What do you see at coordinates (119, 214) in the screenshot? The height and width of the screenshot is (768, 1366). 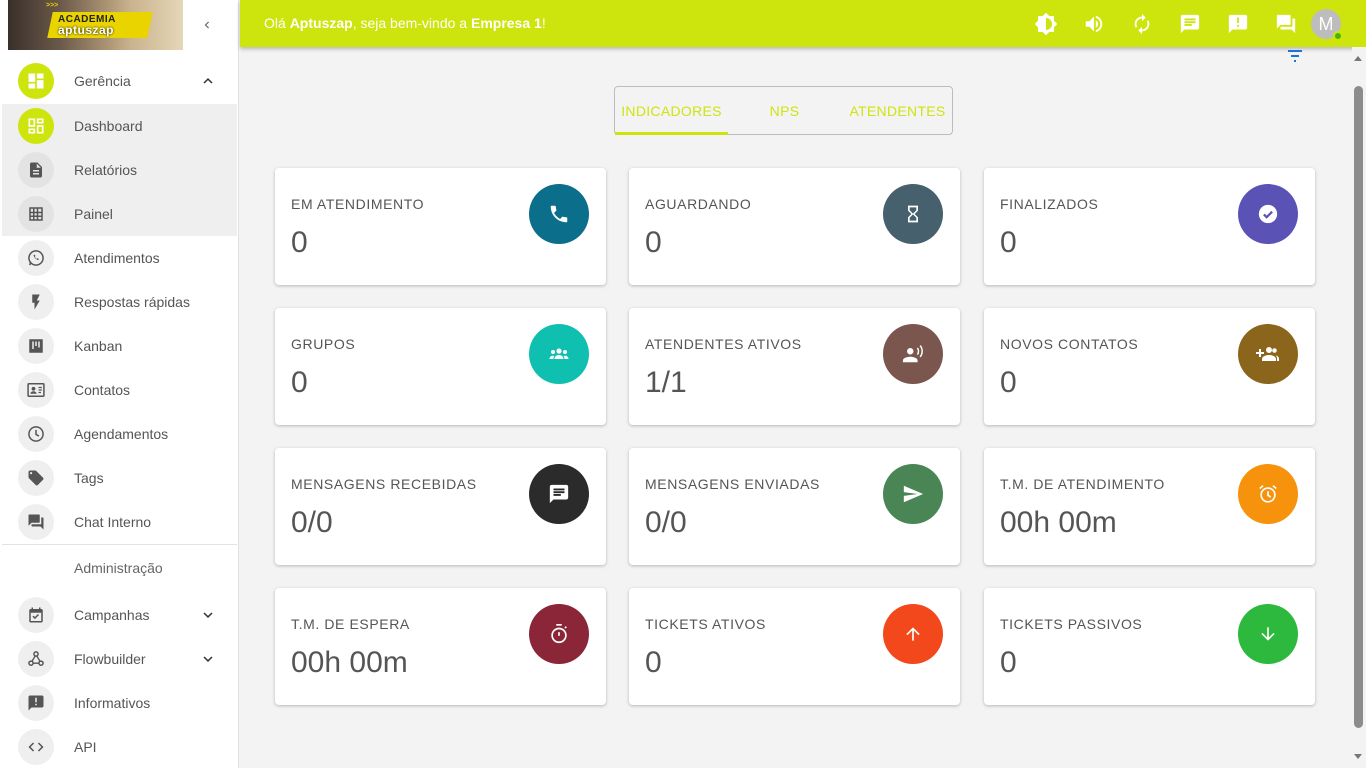 I see `sidebar-item-painel: Painel` at bounding box center [119, 214].